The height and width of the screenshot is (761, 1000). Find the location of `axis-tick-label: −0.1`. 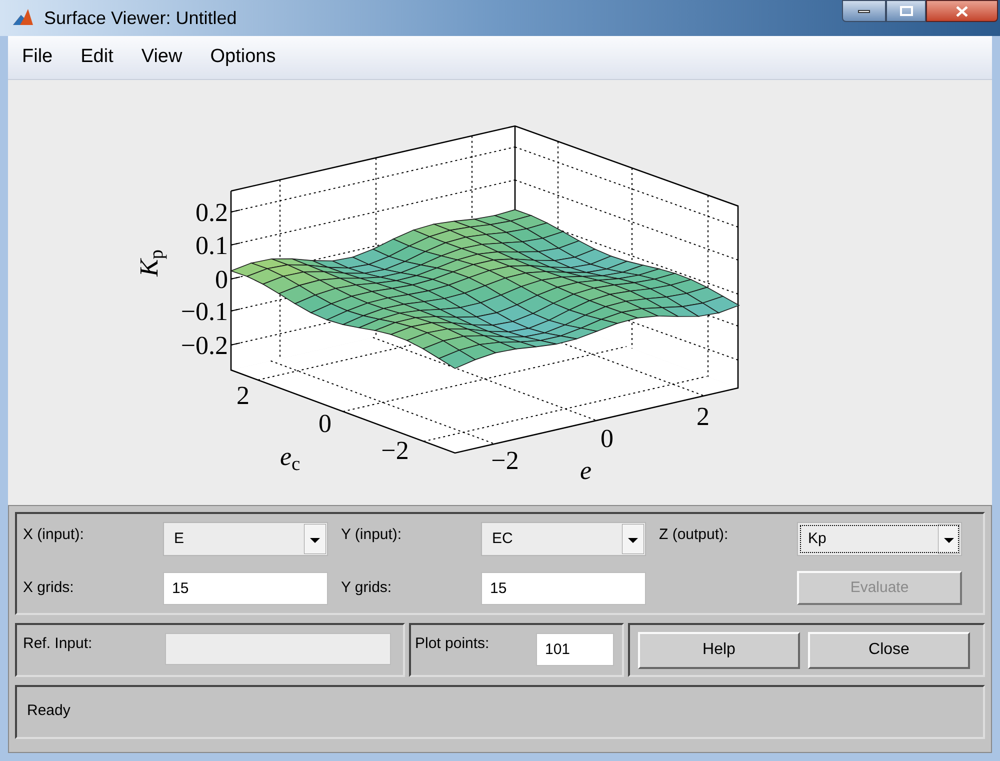

axis-tick-label: −0.1 is located at coordinates (204, 311).